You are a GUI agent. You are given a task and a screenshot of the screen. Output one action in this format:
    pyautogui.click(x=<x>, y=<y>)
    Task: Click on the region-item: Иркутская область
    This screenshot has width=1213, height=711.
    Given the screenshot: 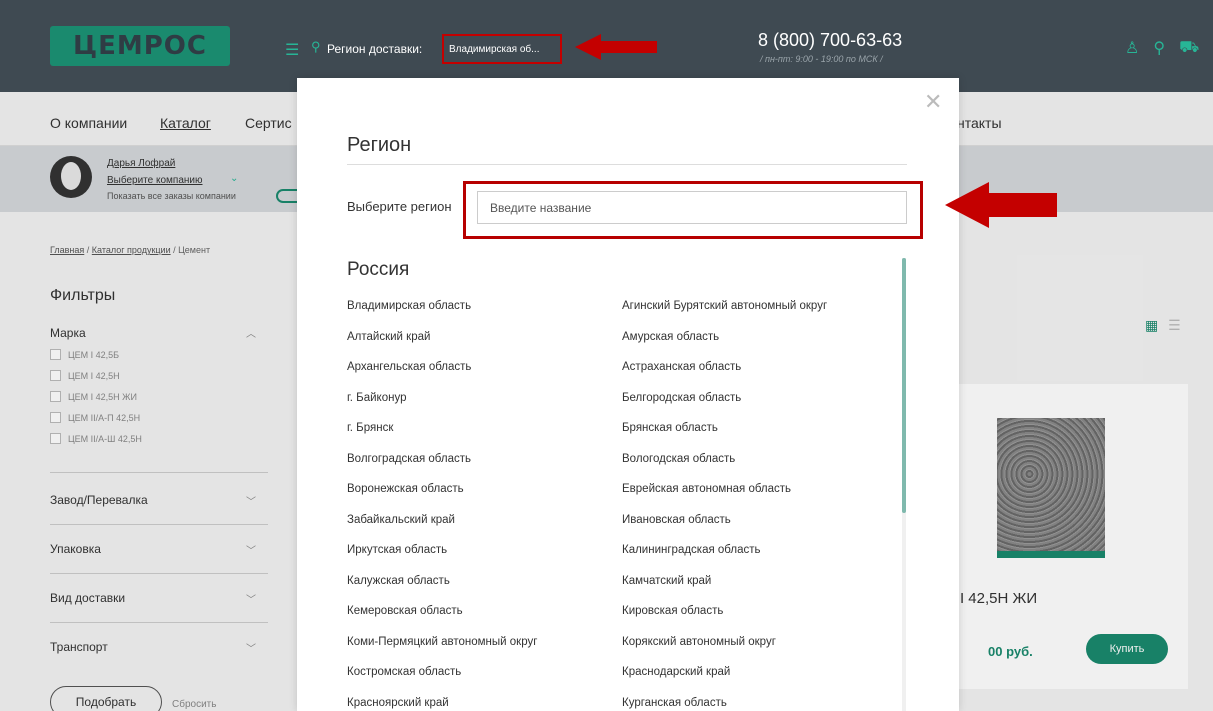 What is the action you would take?
    pyautogui.click(x=484, y=559)
    